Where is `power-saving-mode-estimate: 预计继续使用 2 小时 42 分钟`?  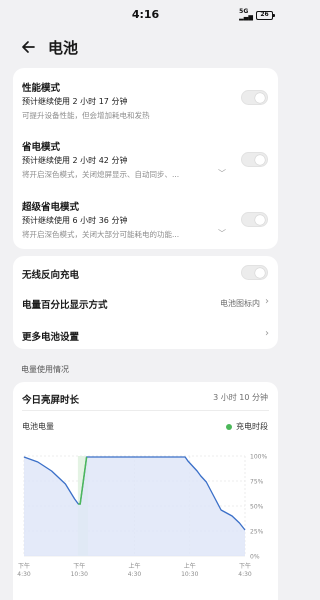 power-saving-mode-estimate: 预计继续使用 2 小时 42 分钟 is located at coordinates (75, 160).